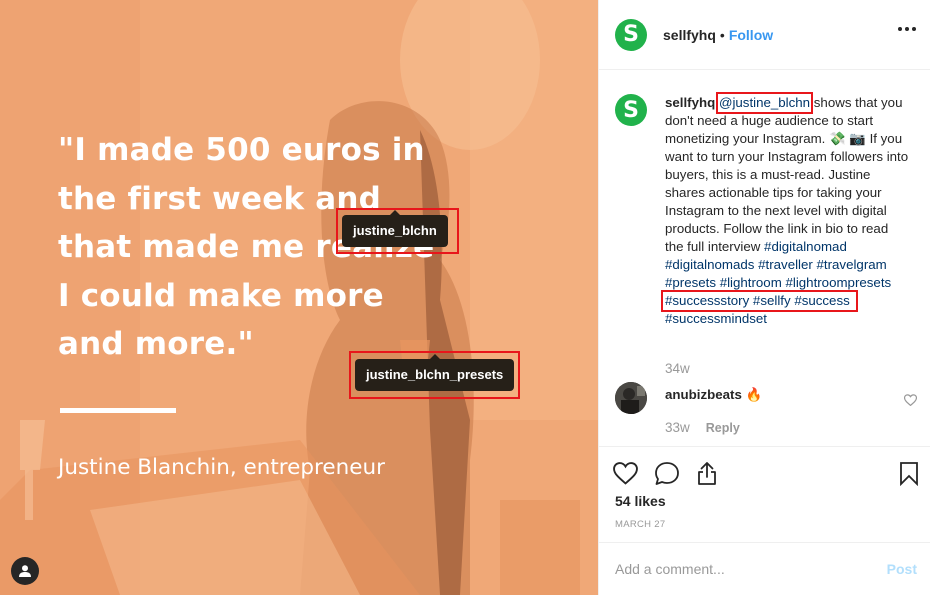  I want to click on post-comment-button: Post, so click(902, 569).